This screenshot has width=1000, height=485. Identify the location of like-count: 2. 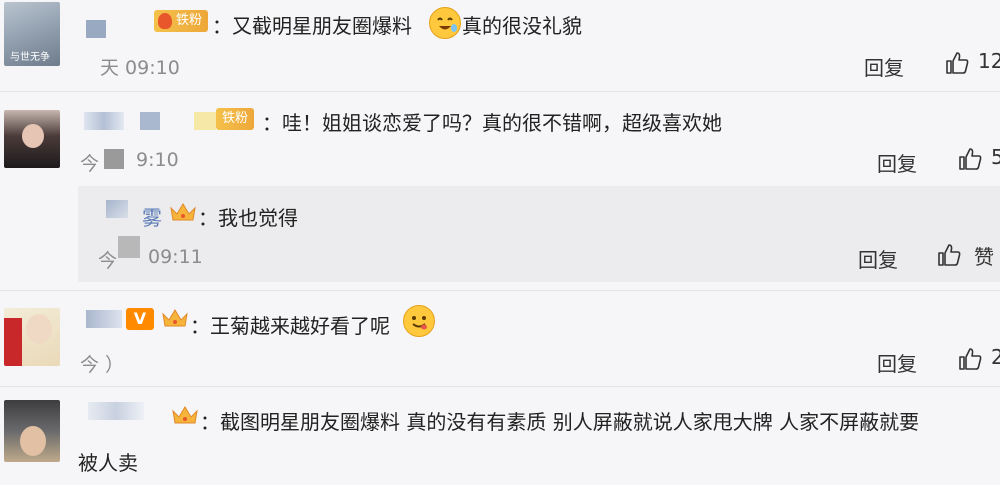
(995, 357).